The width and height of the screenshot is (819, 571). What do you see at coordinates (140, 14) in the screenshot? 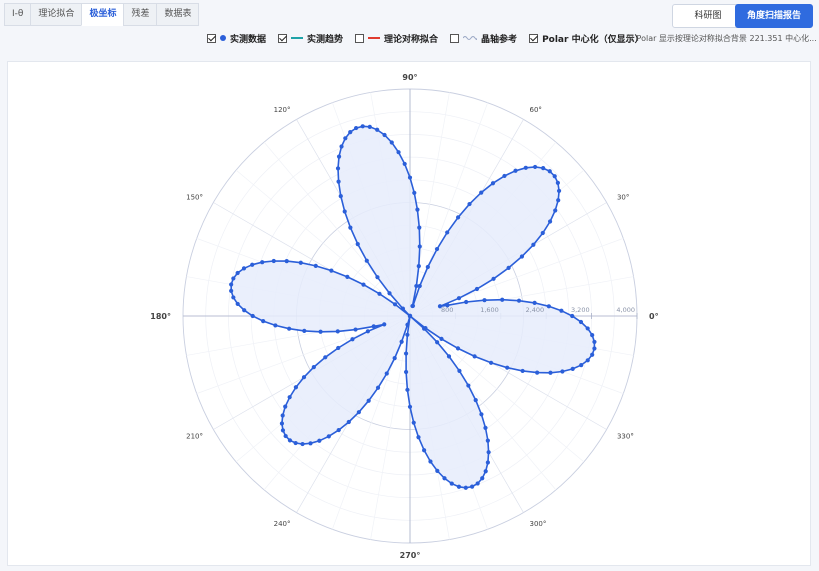
I see `tab-residual: 残差` at bounding box center [140, 14].